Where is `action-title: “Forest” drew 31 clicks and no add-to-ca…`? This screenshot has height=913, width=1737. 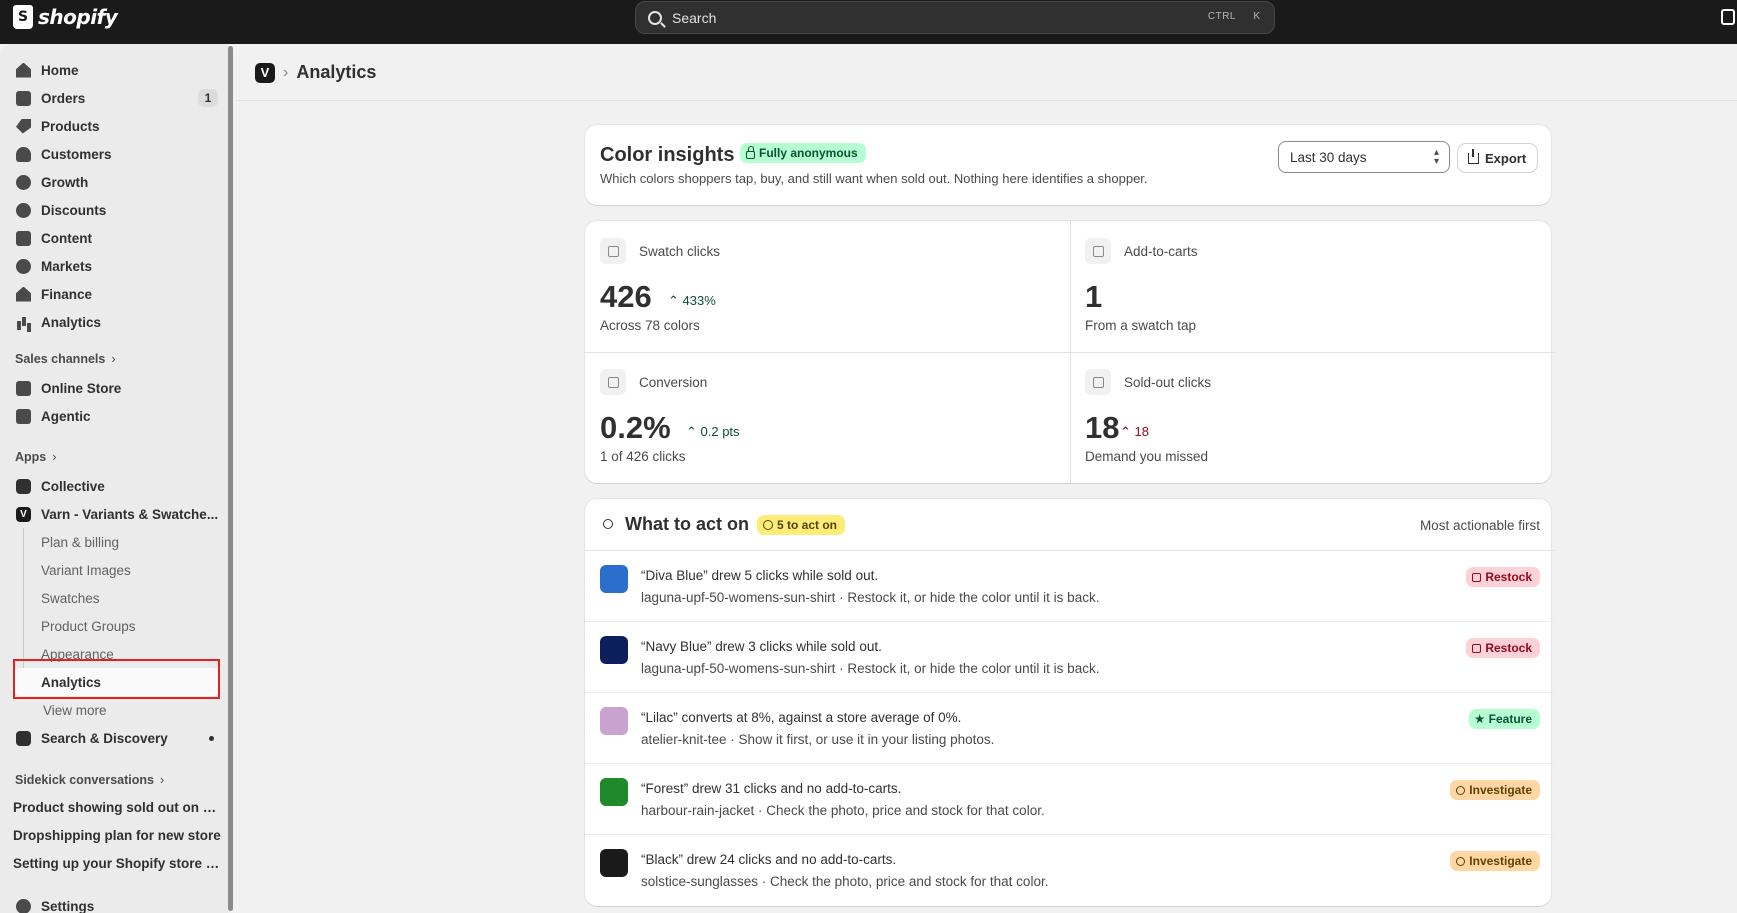 action-title: “Forest” drew 31 clicks and no add-to-ca… is located at coordinates (771, 788).